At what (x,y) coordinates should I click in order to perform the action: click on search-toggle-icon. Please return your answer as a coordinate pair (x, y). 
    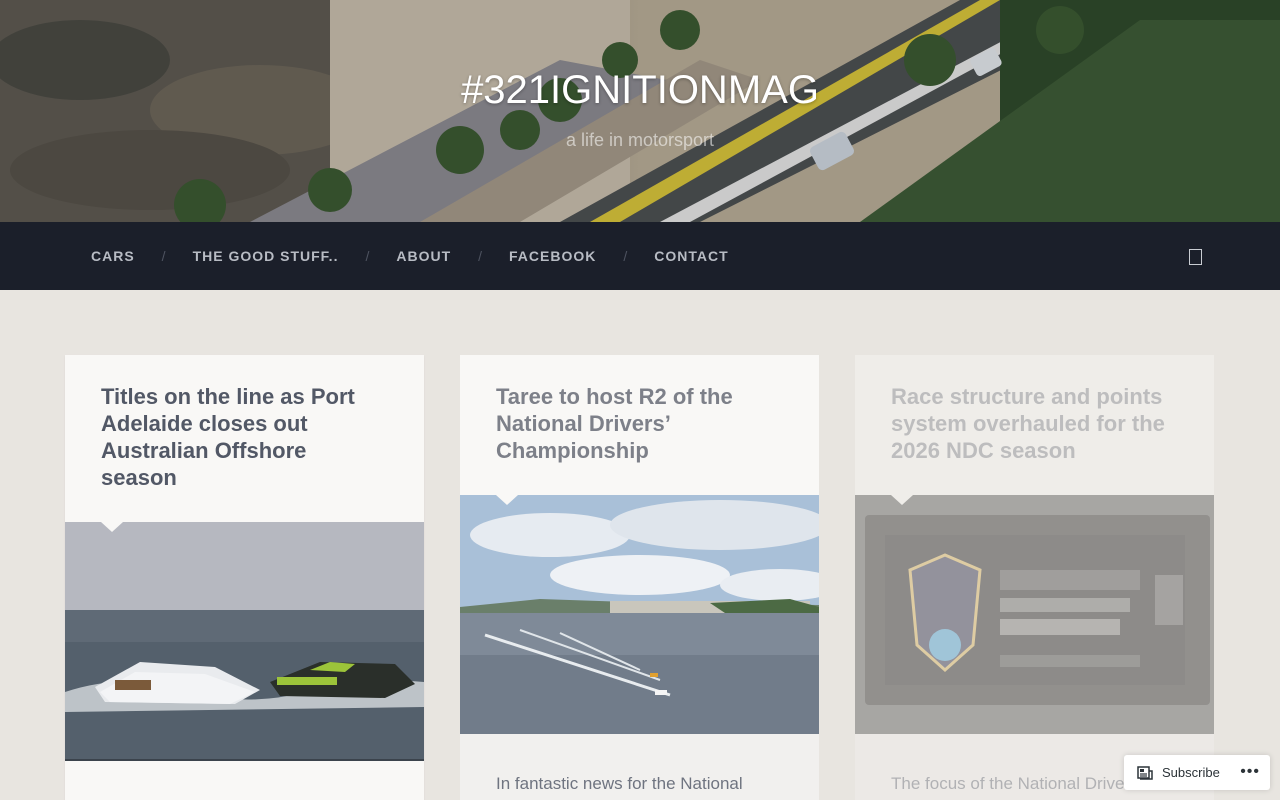
    Looking at the image, I should click on (1195, 257).